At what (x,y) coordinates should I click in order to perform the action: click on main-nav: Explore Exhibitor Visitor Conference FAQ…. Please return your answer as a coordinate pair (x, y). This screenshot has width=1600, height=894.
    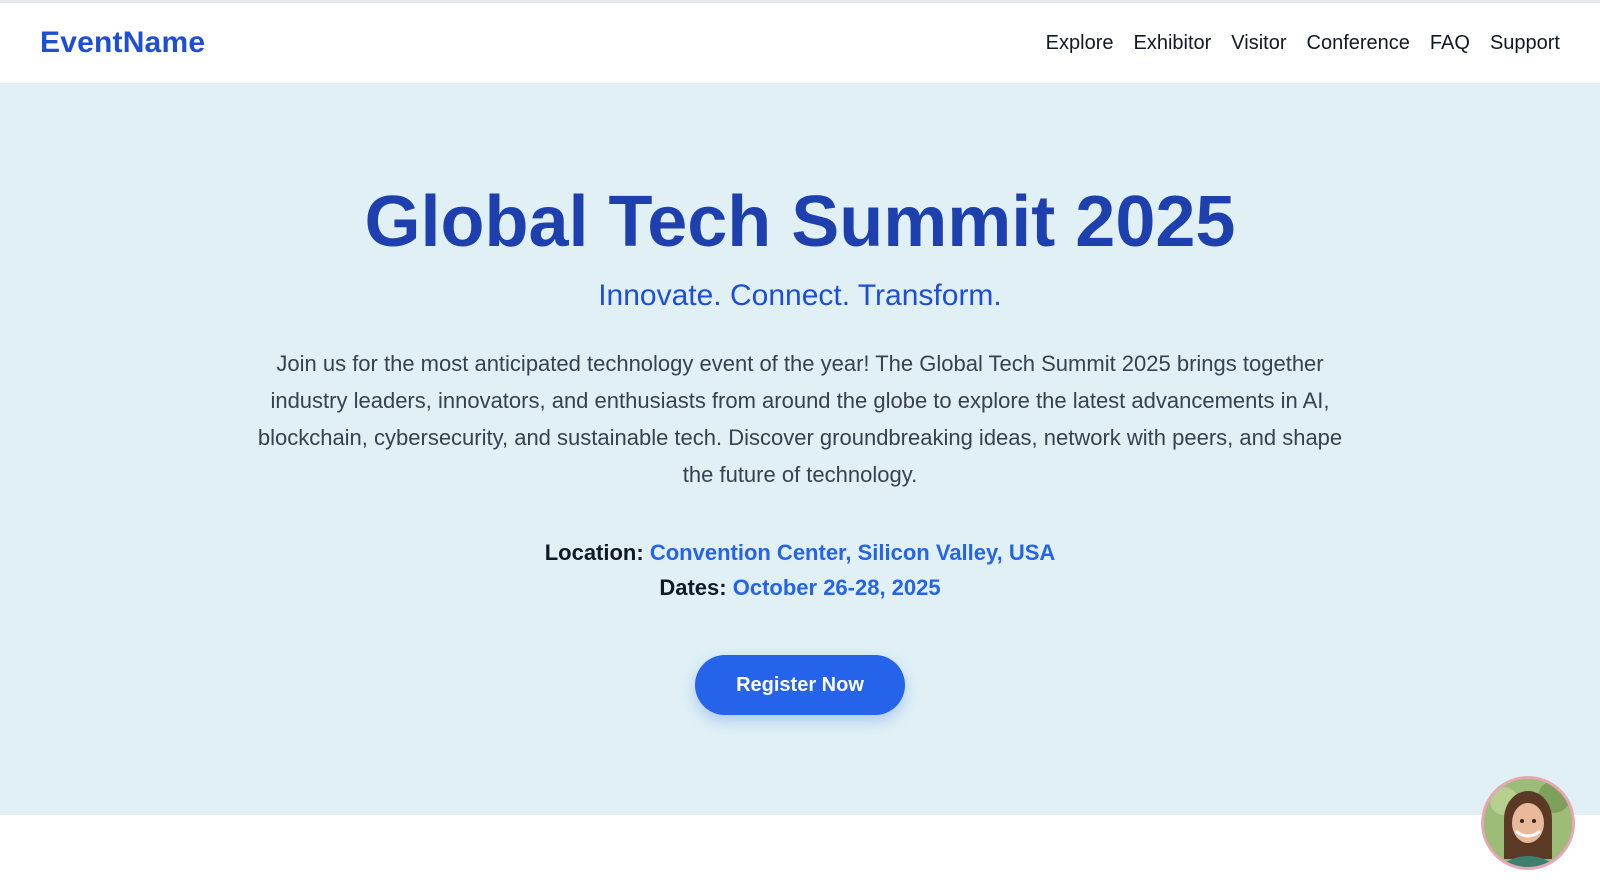
    Looking at the image, I should click on (1303, 43).